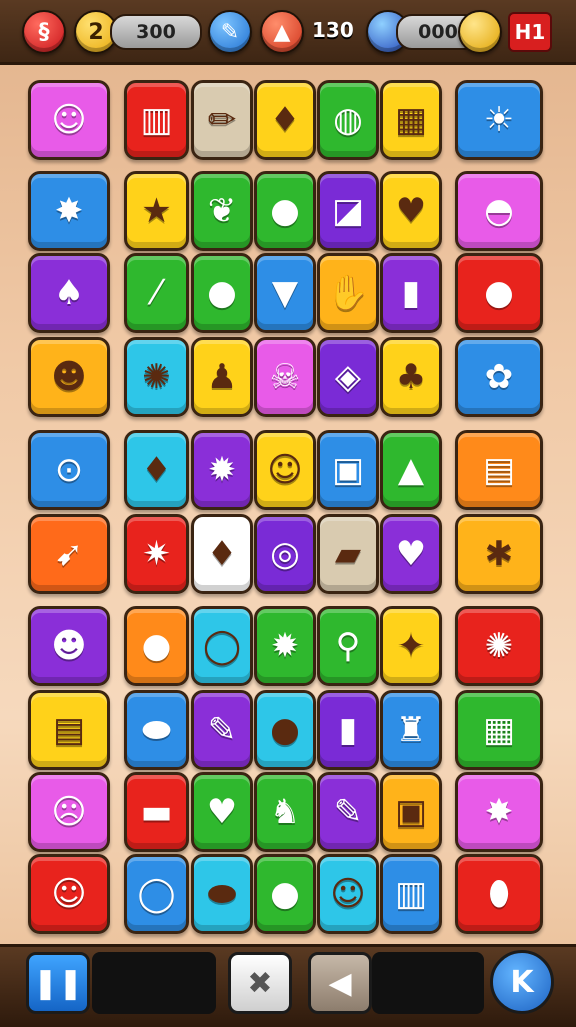 The image size is (576, 1027). I want to click on tile-green-apple: ●, so click(156, 646).